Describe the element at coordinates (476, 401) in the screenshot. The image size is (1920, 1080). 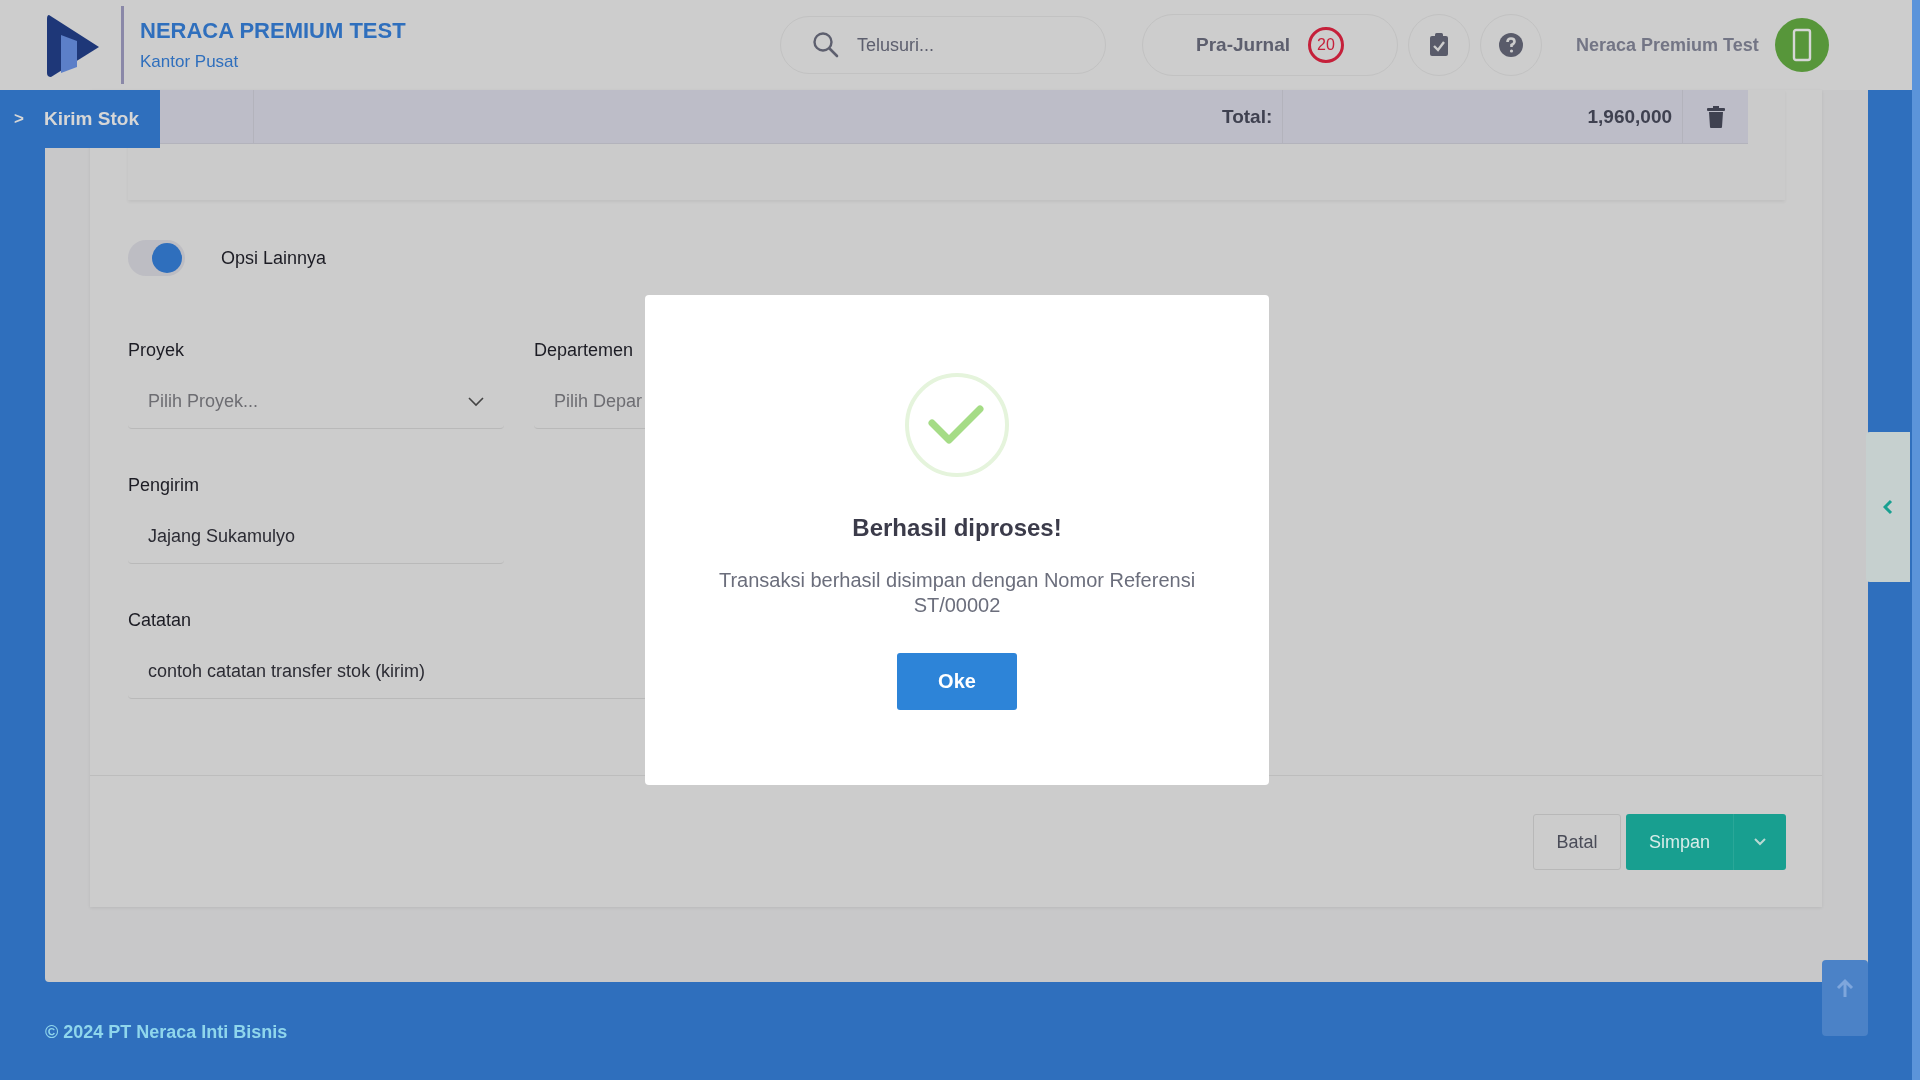
I see `chevron-down-icon` at that location.